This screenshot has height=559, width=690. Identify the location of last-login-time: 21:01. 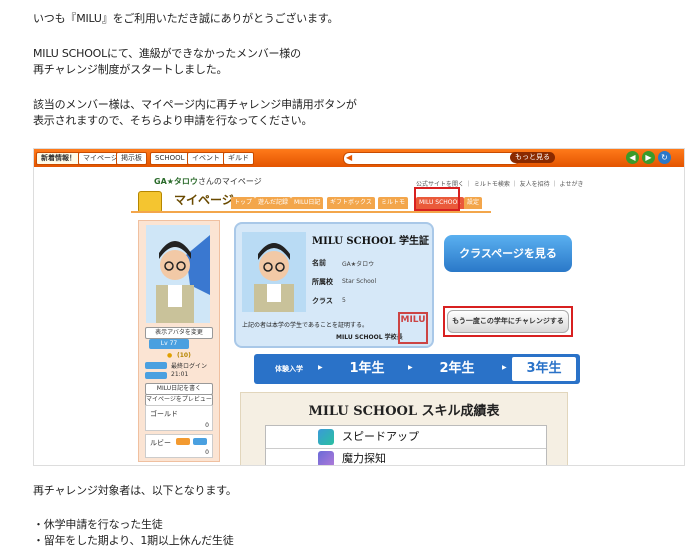
(180, 374).